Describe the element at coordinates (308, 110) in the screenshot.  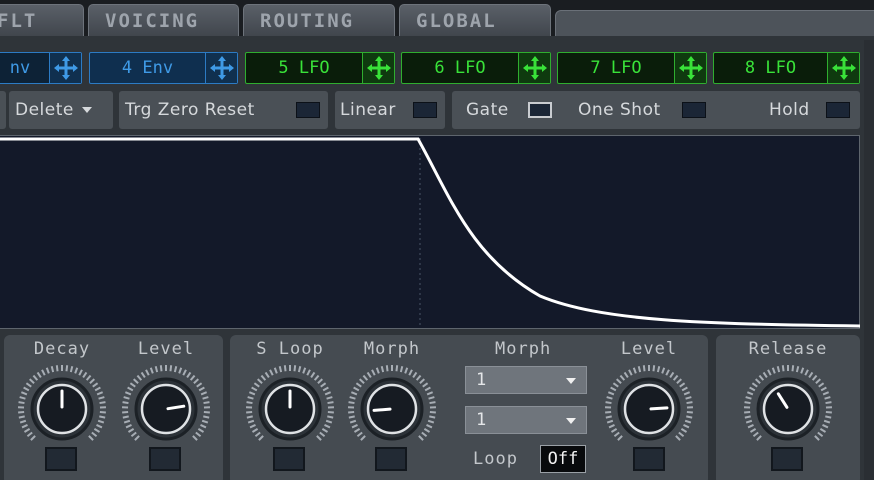
I see `trg-zero-reset-checkbox` at that location.